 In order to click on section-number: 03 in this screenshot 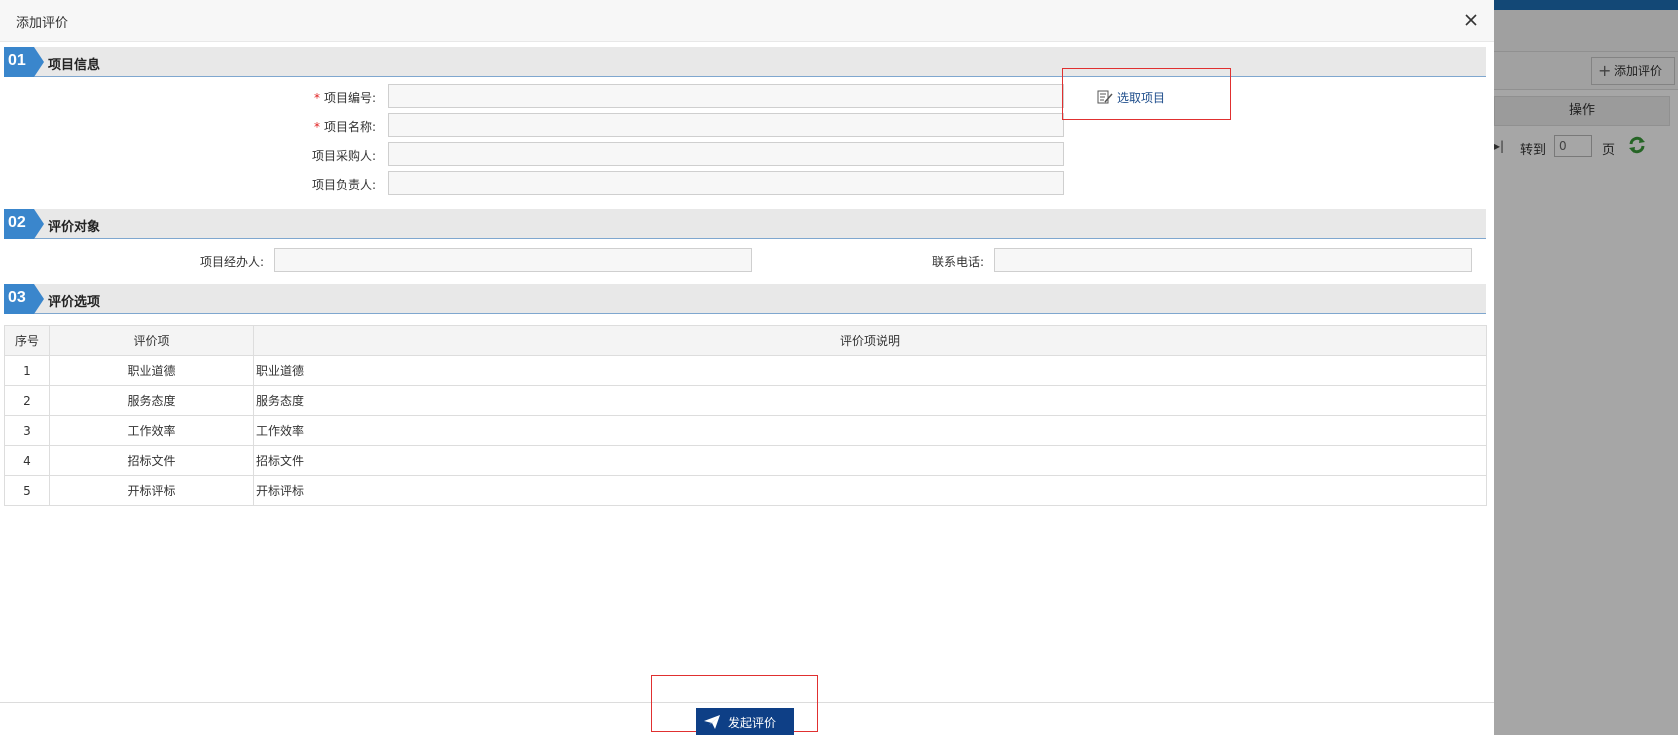, I will do `click(17, 297)`.